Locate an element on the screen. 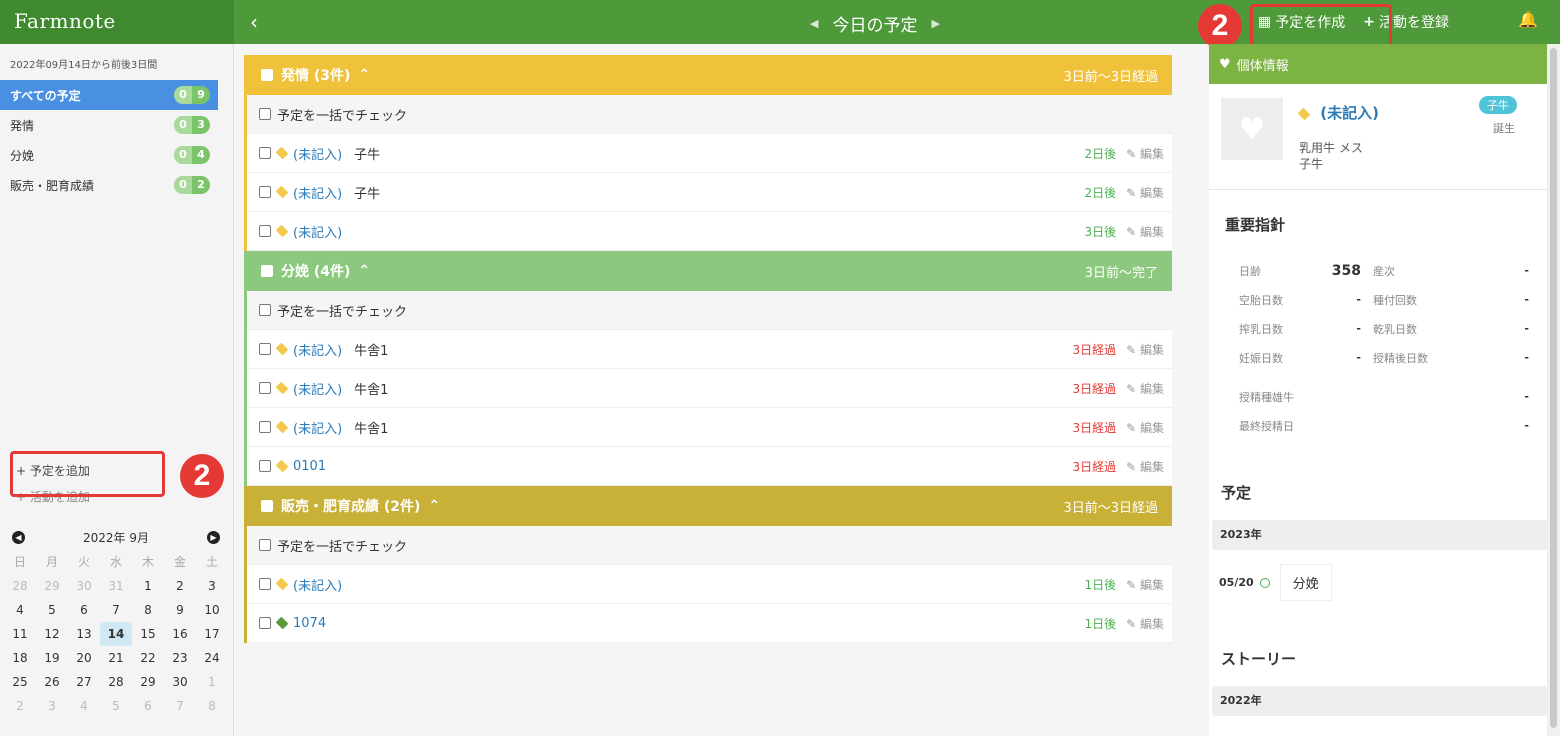 Image resolution: width=1560 pixels, height=736 pixels. calendar-day: 16 is located at coordinates (180, 634).